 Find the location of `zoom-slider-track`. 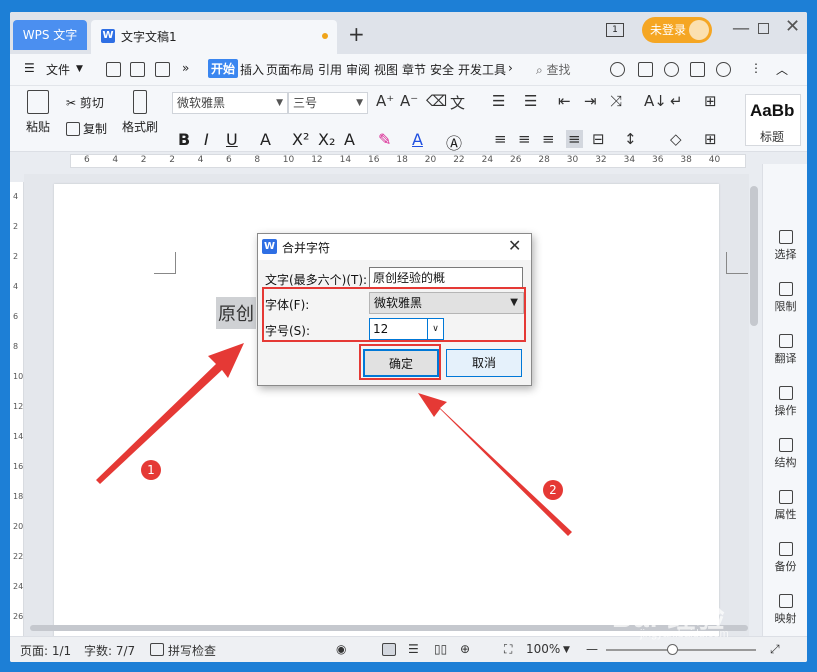

zoom-slider-track is located at coordinates (681, 650).